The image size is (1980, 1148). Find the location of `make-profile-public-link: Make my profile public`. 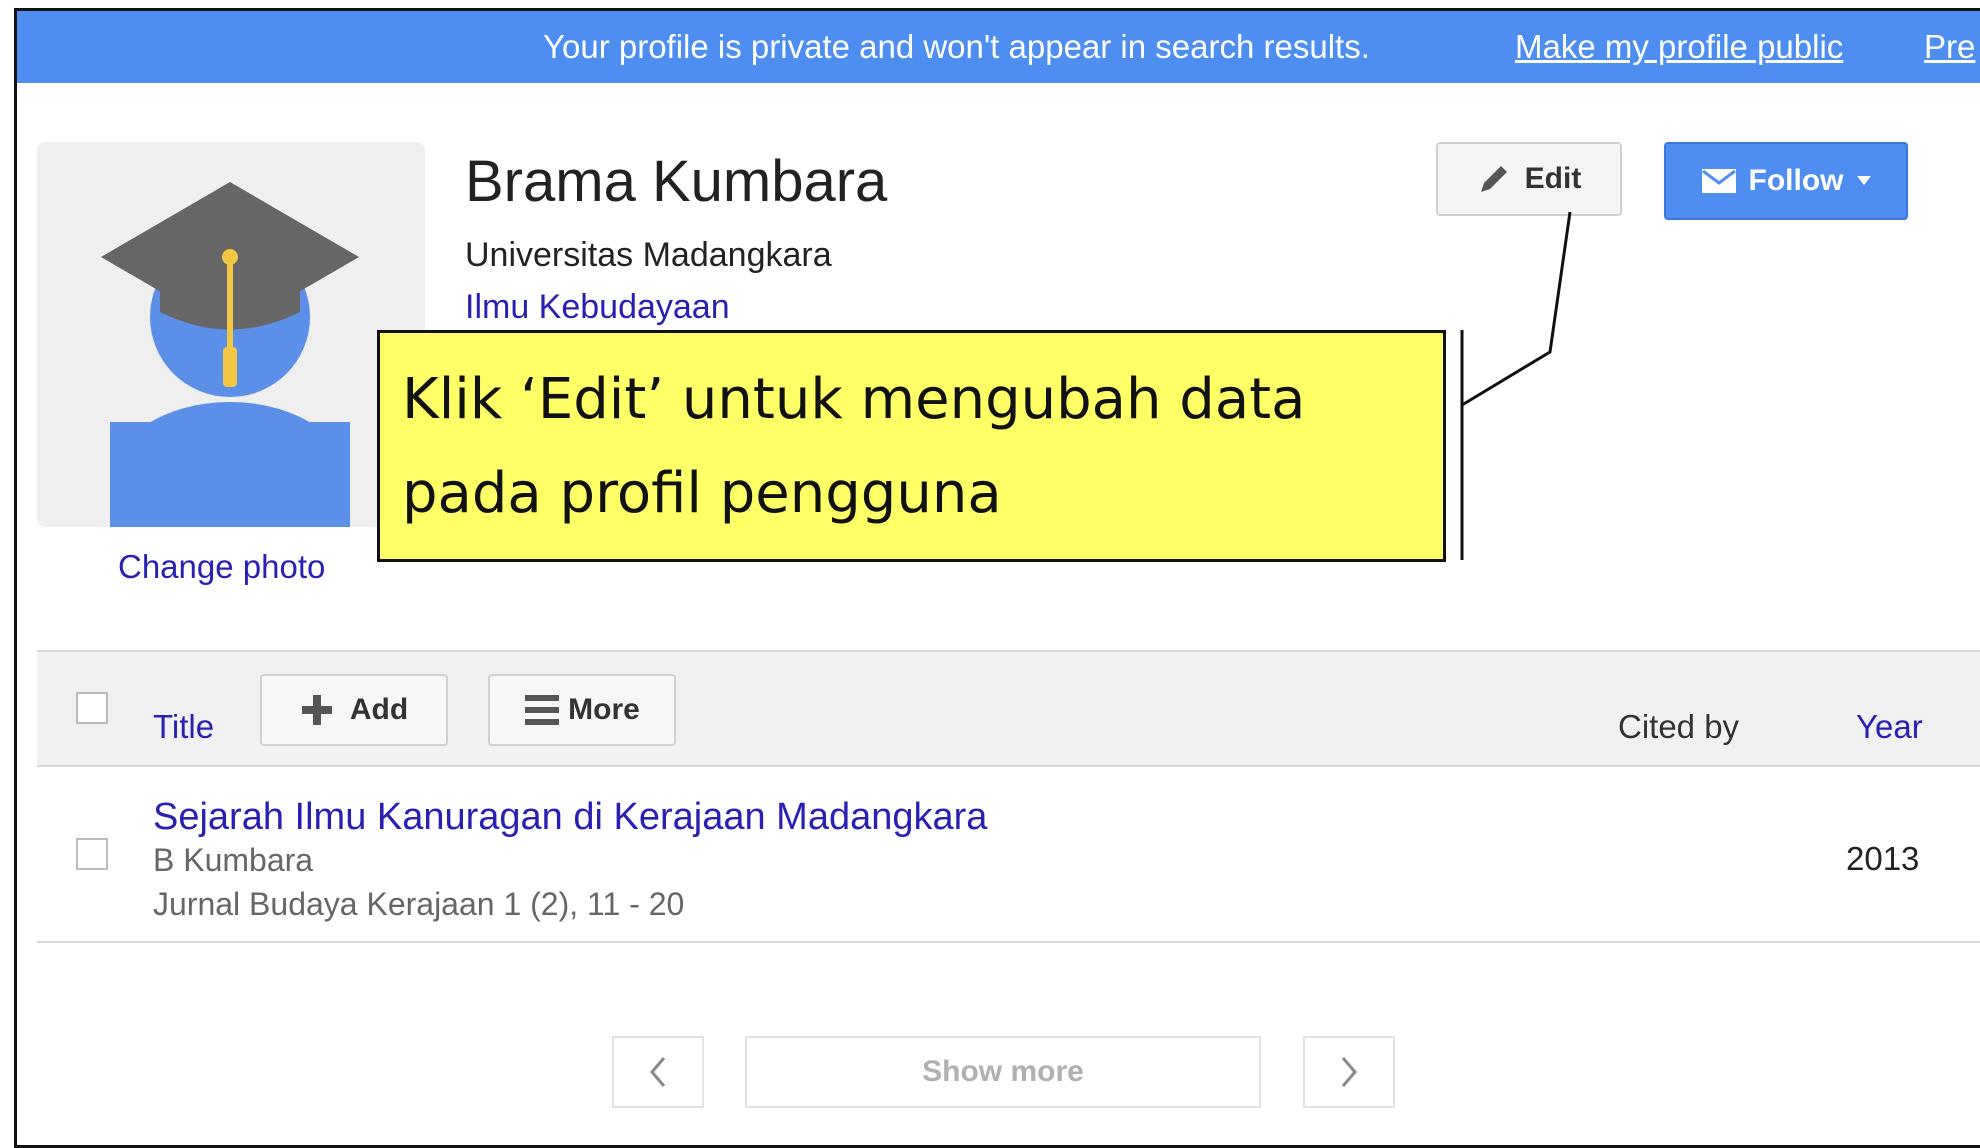

make-profile-public-link: Make my profile public is located at coordinates (1679, 47).